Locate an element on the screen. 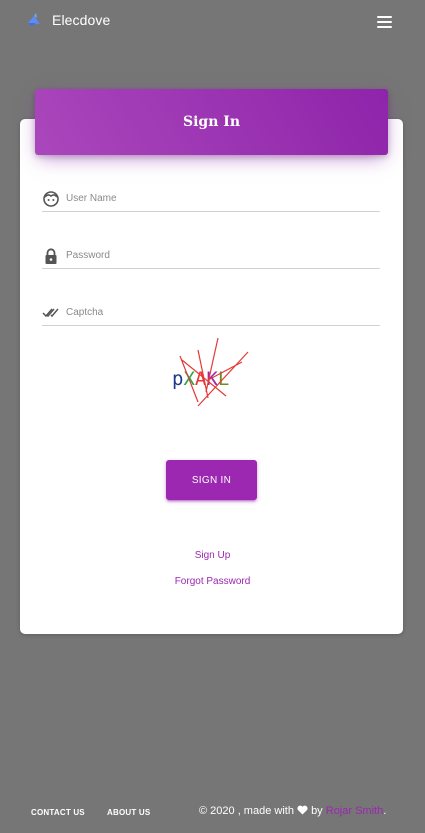 The width and height of the screenshot is (425, 833). card-header: Sign In is located at coordinates (211, 122).